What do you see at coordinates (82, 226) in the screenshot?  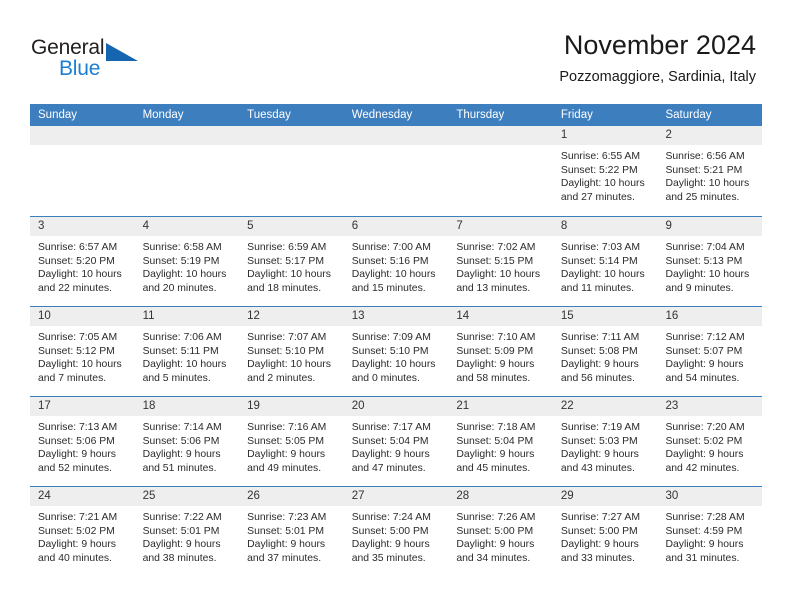 I see `day-number: 3` at bounding box center [82, 226].